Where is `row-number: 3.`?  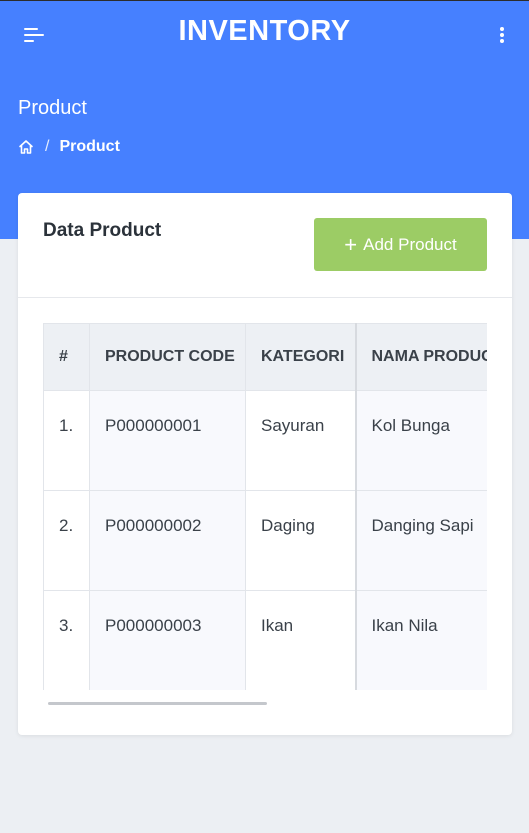
row-number: 3. is located at coordinates (66, 640).